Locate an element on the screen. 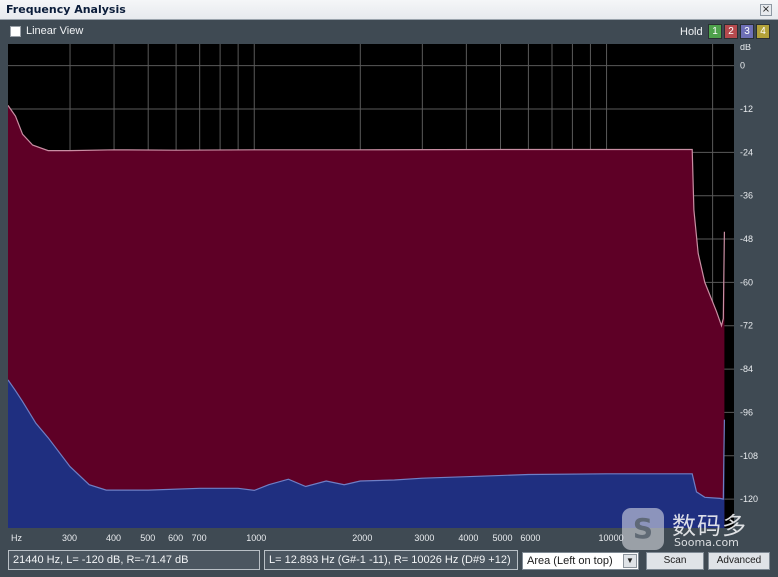 Image resolution: width=778 pixels, height=577 pixels. cursor-readout: 21440 Hz, L= -120 dB, R=-71.47 dB is located at coordinates (134, 560).